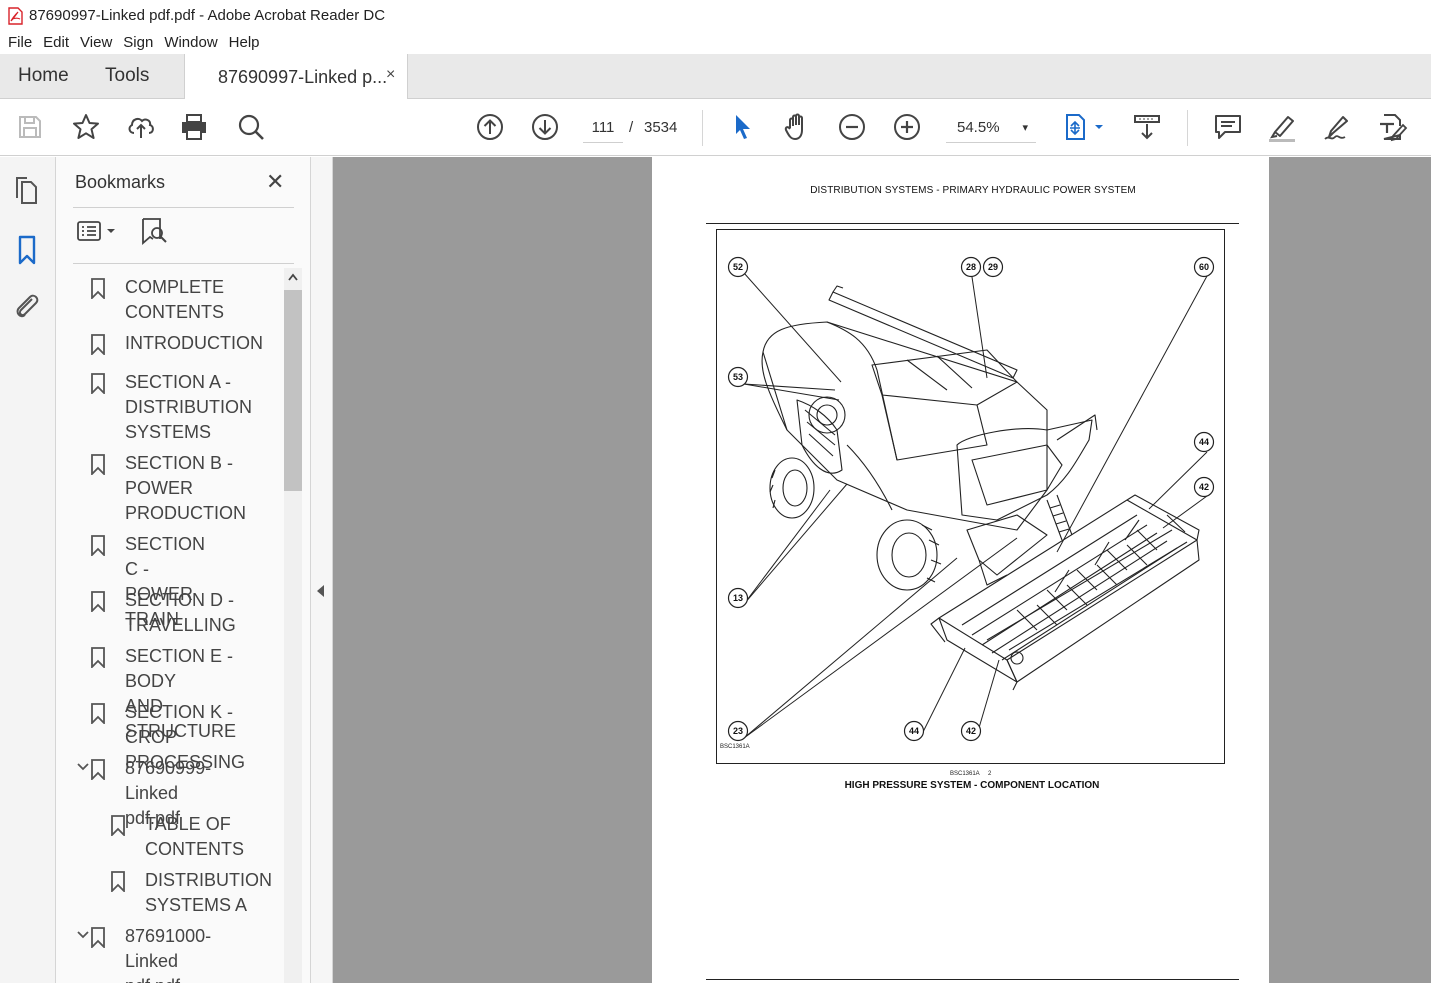 Image resolution: width=1431 pixels, height=983 pixels. Describe the element at coordinates (490, 127) in the screenshot. I see `previous-page-icon` at that location.